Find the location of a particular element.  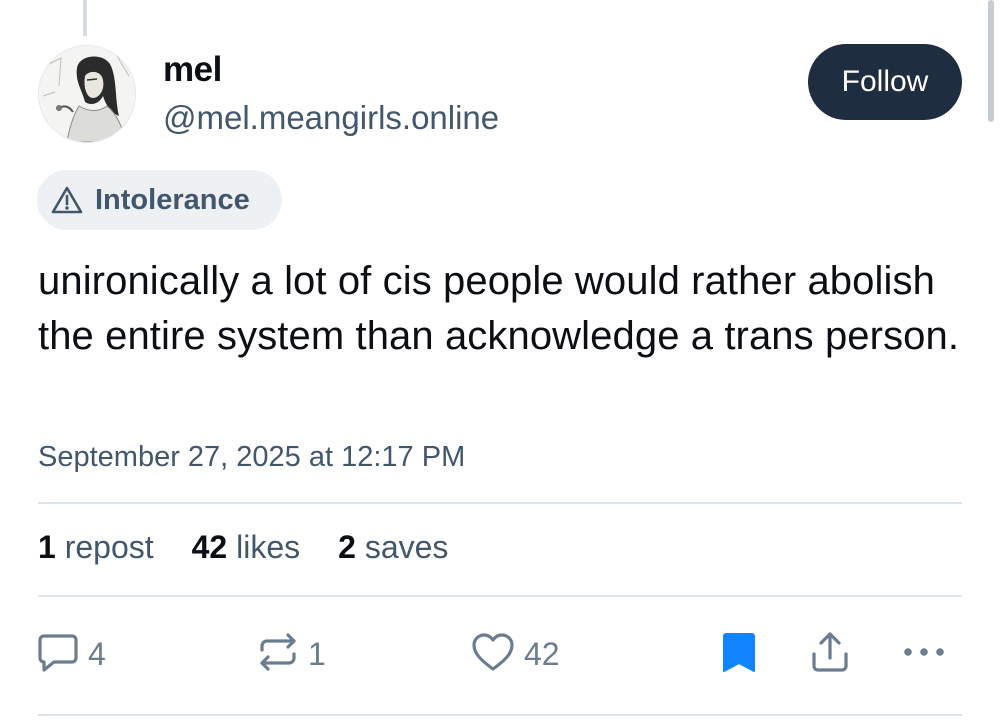

repost-icon is located at coordinates (278, 654).